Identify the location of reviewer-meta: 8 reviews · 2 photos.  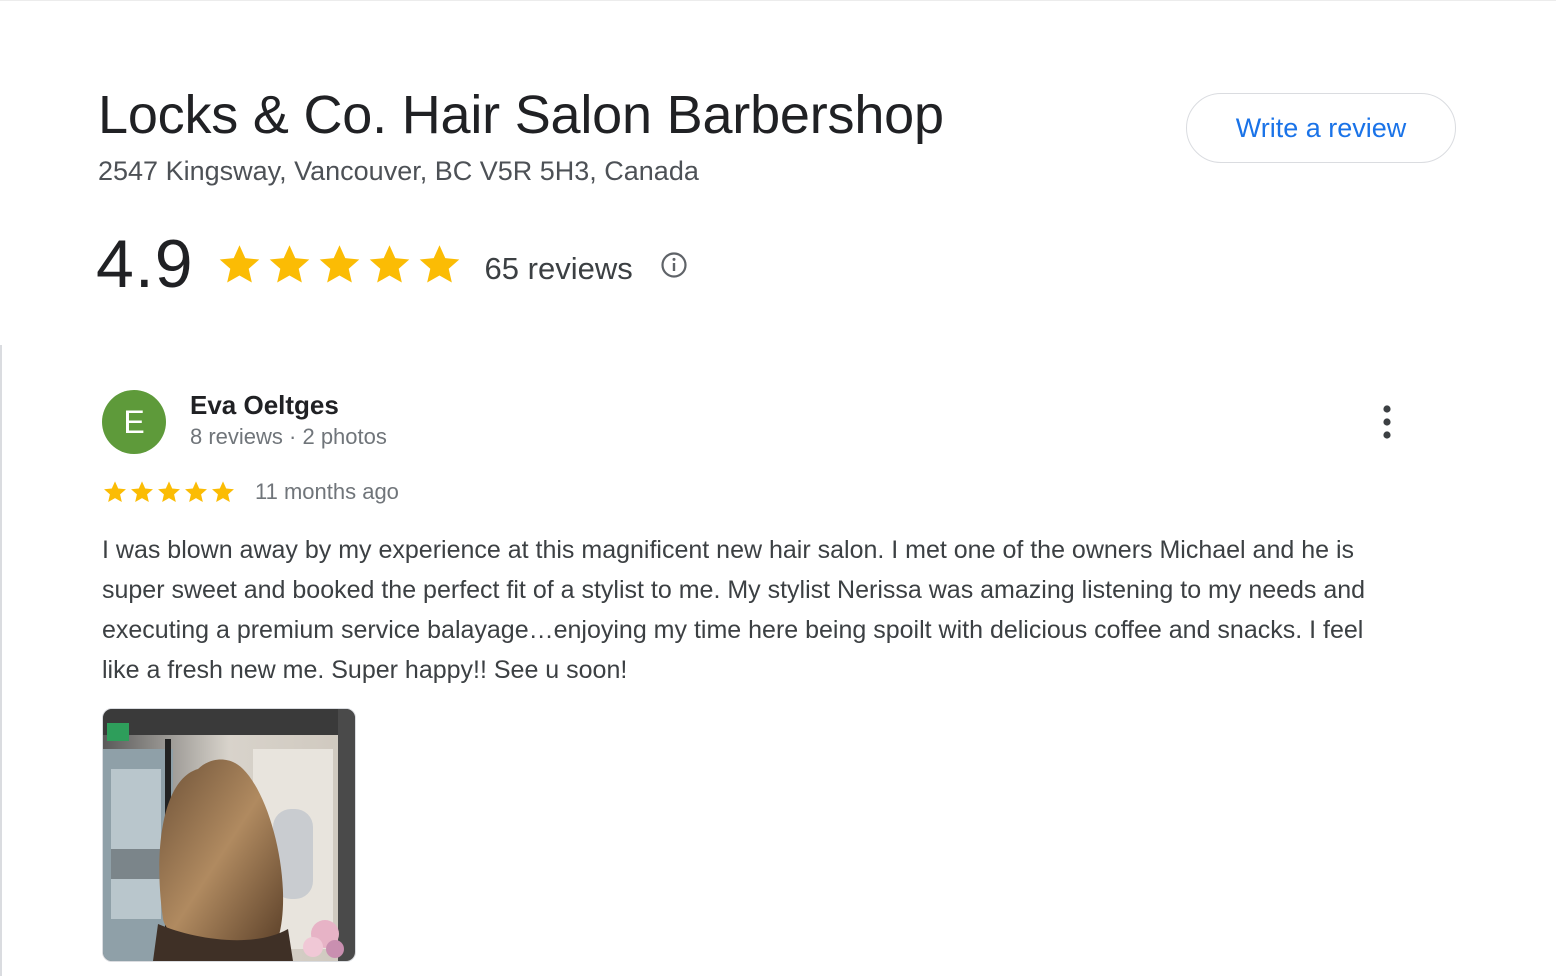
(288, 436).